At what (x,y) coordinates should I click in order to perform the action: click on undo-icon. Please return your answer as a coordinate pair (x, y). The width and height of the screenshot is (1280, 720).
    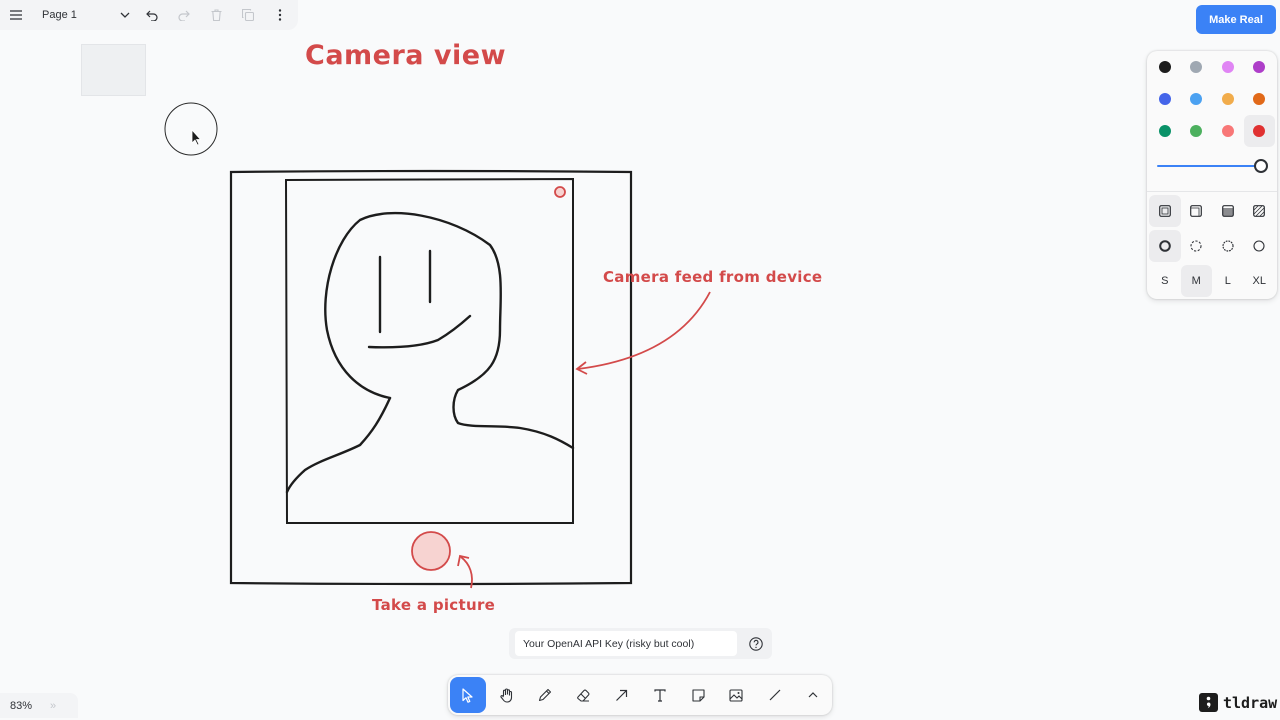
    Looking at the image, I should click on (152, 15).